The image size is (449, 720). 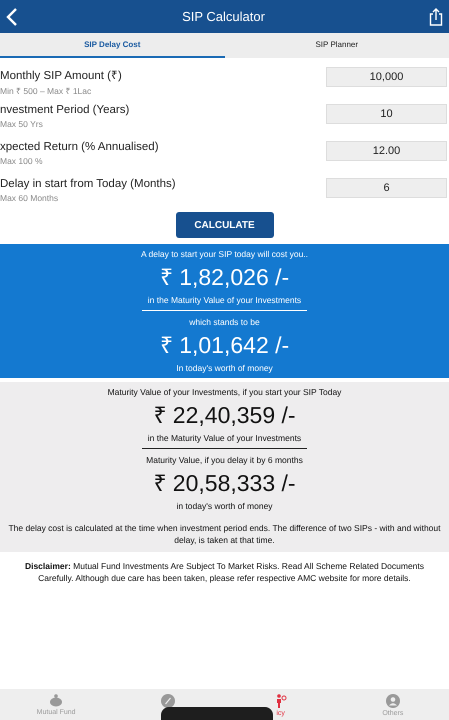 I want to click on delay-note: The delay cost is calculated at the time when investment period ends. The difference of two SIPs - with and without delay, is taken at that time., so click(x=224, y=534).